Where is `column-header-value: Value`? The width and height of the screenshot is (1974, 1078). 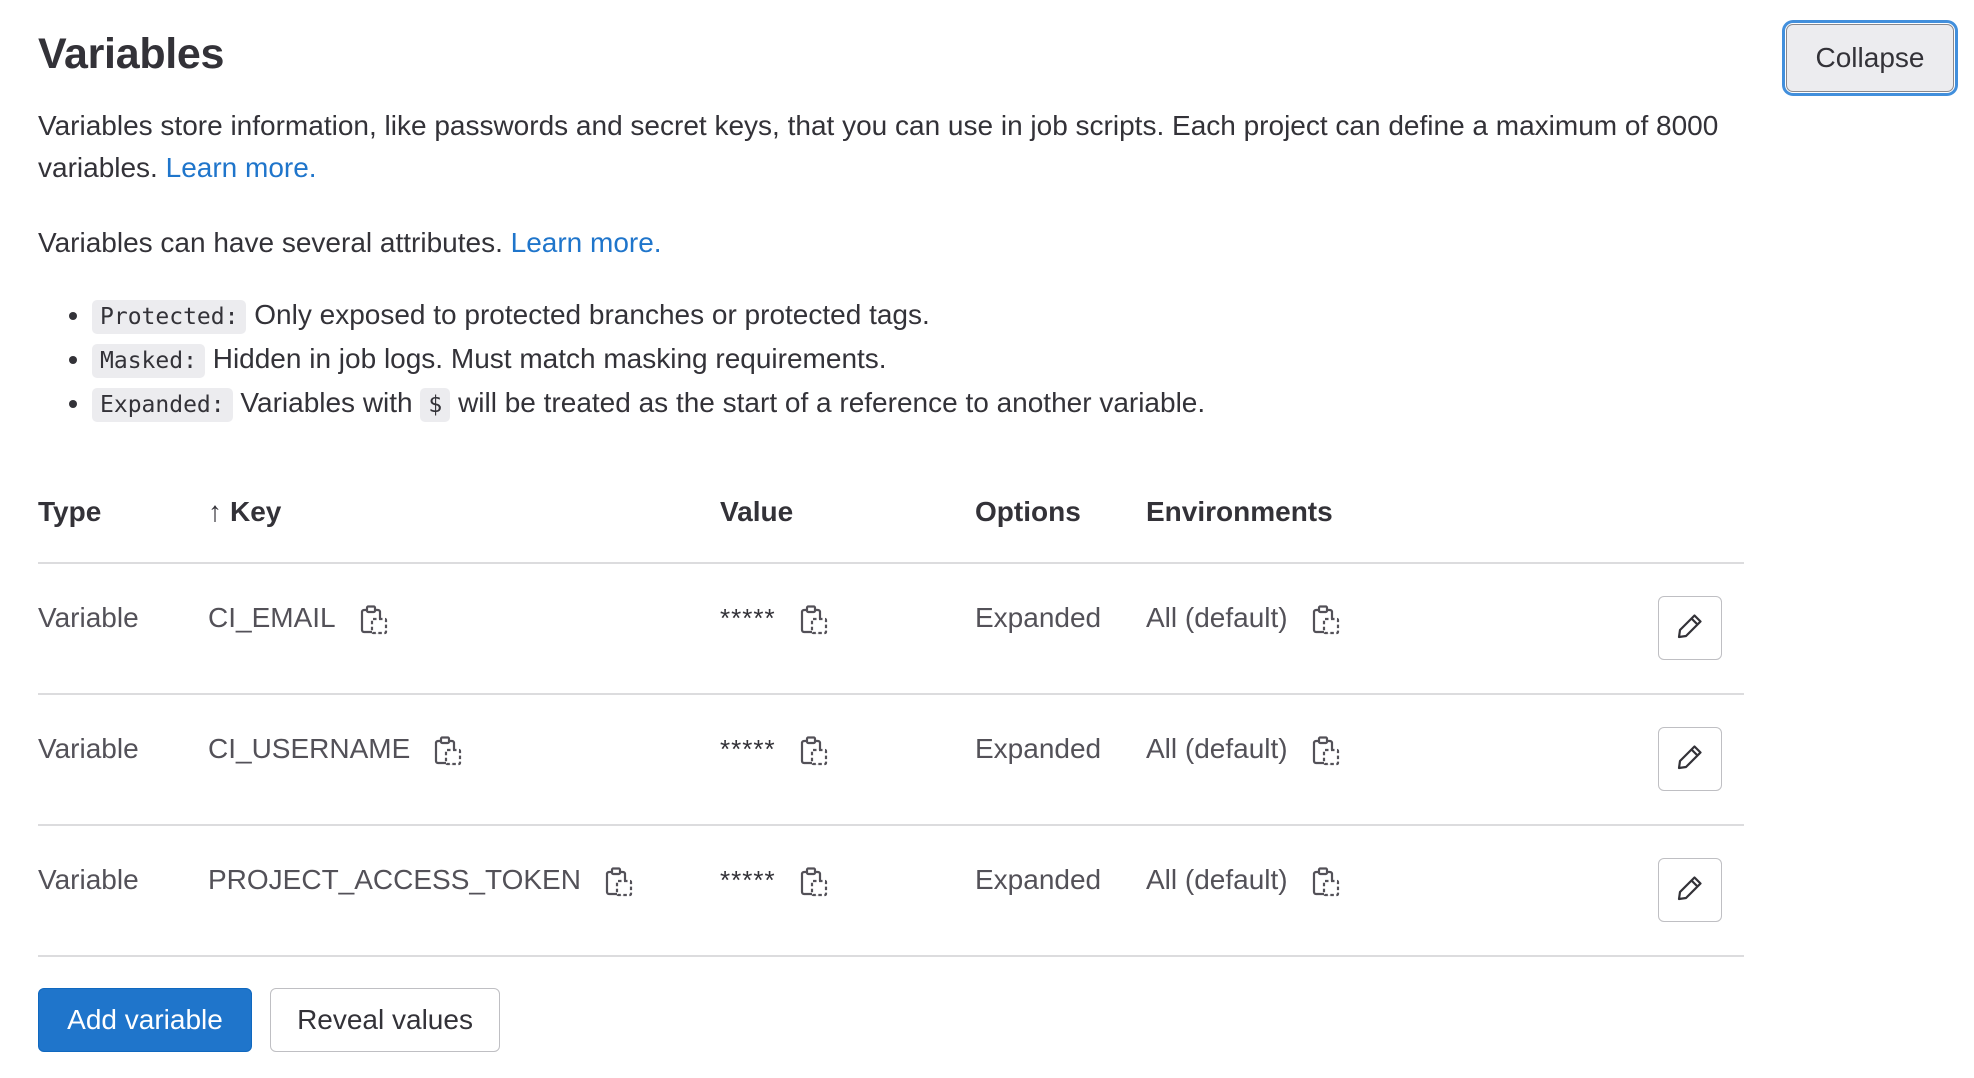 column-header-value: Value is located at coordinates (757, 511).